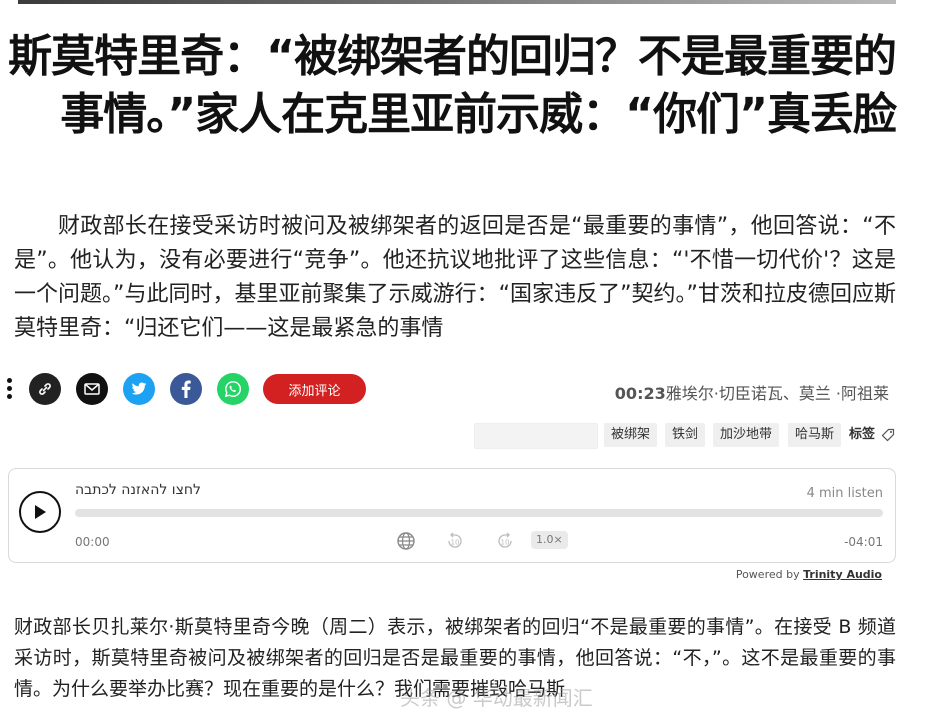 The image size is (927, 715). I want to click on tags-label: 标签, so click(862, 434).